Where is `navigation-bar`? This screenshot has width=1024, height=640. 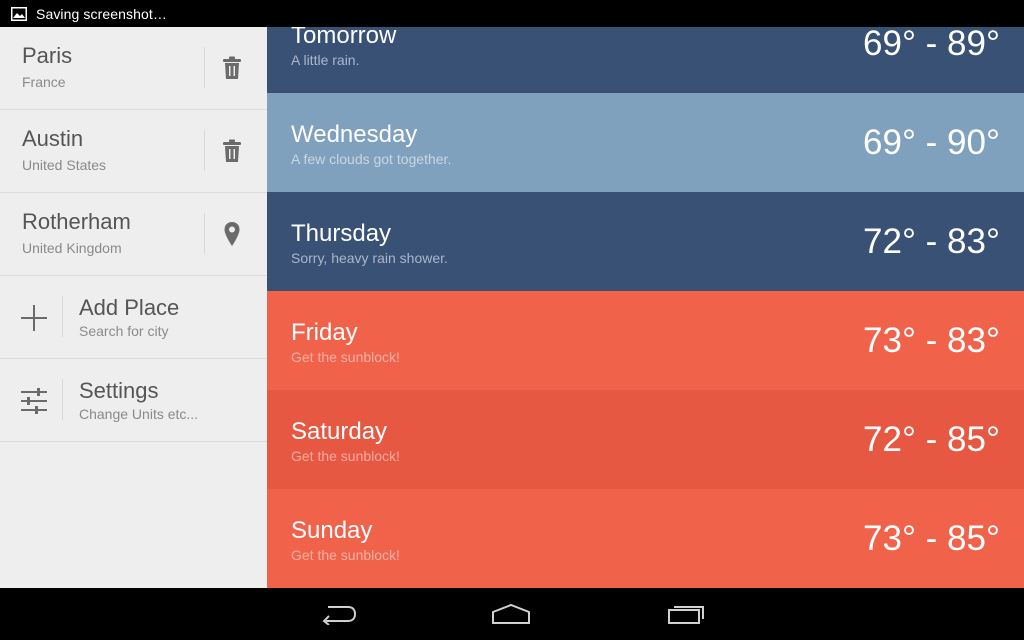 navigation-bar is located at coordinates (512, 614).